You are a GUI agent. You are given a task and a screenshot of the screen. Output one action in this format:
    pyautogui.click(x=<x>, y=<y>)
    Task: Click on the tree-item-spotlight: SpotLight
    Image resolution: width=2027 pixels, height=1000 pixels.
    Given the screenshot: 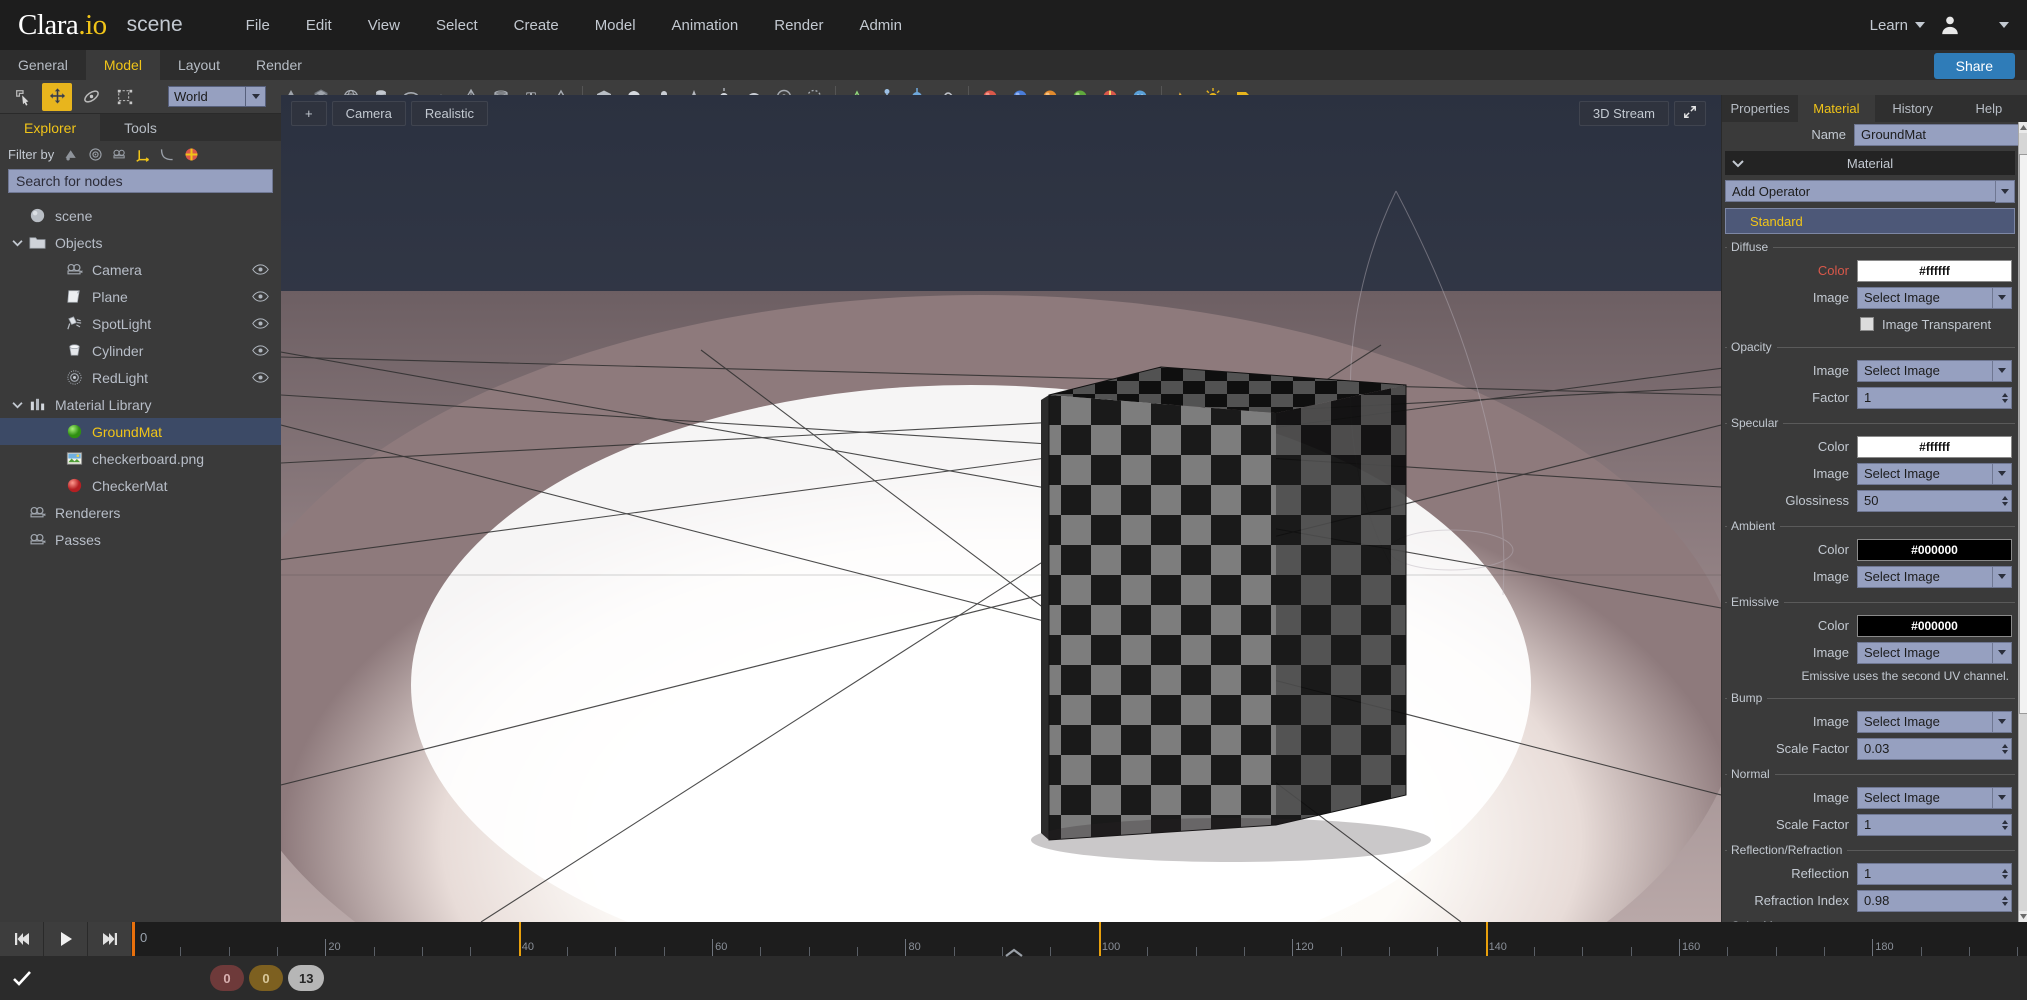 What is the action you would take?
    pyautogui.click(x=140, y=323)
    